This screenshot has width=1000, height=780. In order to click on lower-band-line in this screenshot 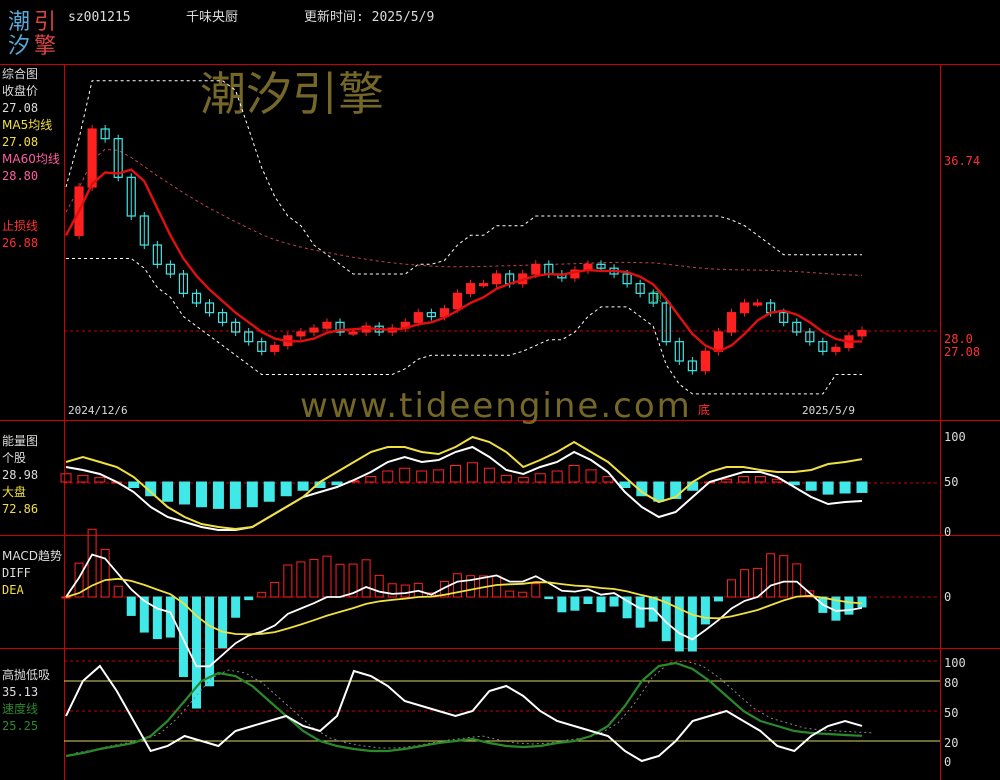, I will do `click(464, 326)`.